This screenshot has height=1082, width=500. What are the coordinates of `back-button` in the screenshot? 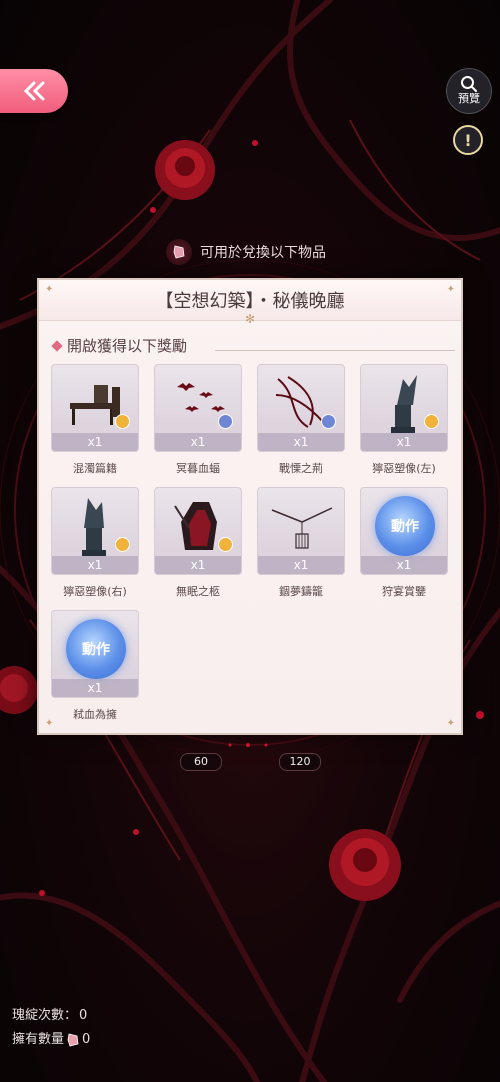 It's located at (34, 91).